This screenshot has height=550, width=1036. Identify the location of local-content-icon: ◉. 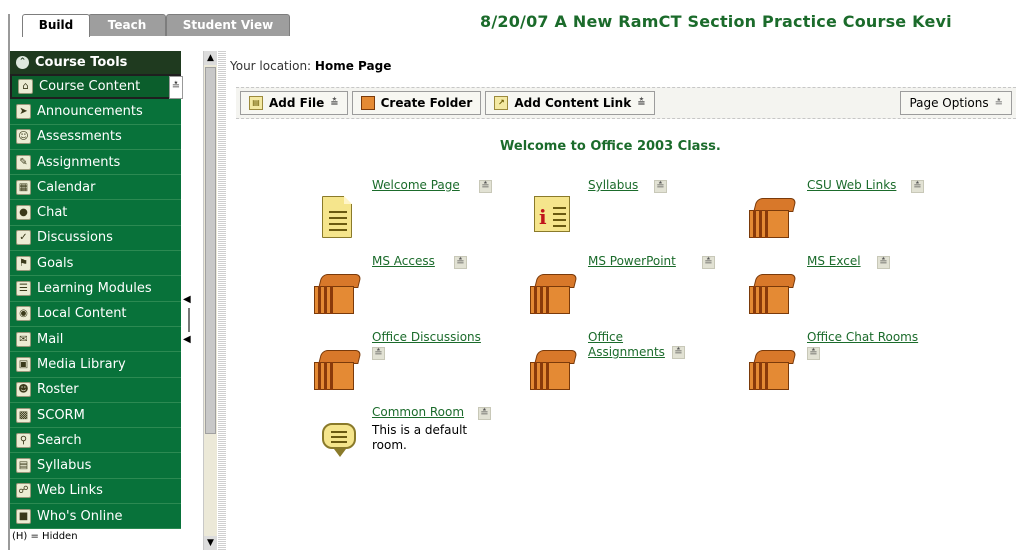
(23, 314).